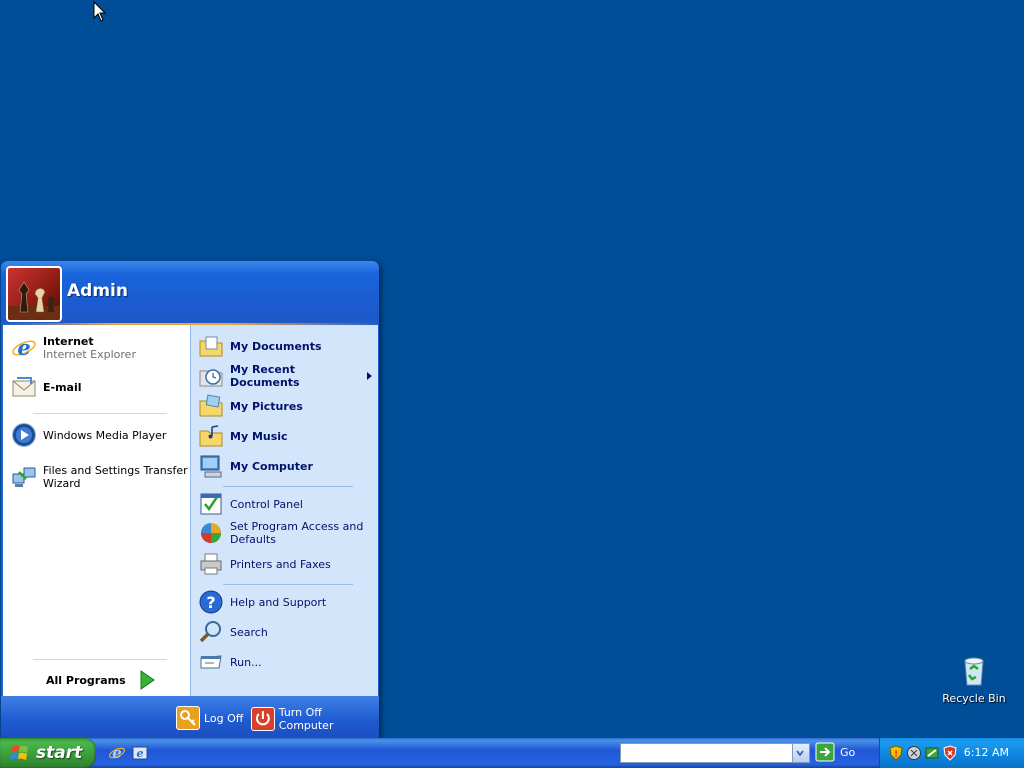  I want to click on place-my-recent-documents: My Recent Documents, so click(287, 376).